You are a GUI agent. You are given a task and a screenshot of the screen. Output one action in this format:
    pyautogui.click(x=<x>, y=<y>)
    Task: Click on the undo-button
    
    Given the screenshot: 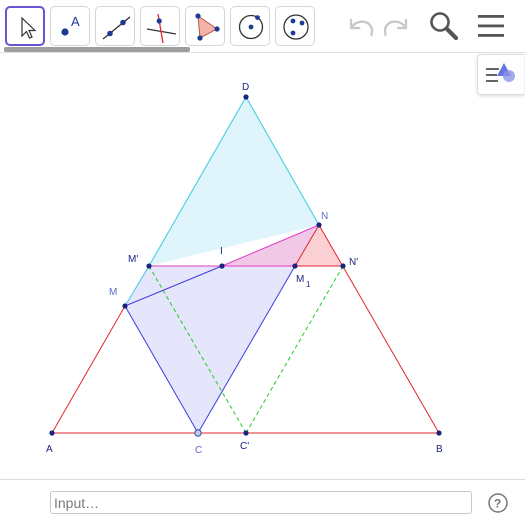 What is the action you would take?
    pyautogui.click(x=360, y=26)
    